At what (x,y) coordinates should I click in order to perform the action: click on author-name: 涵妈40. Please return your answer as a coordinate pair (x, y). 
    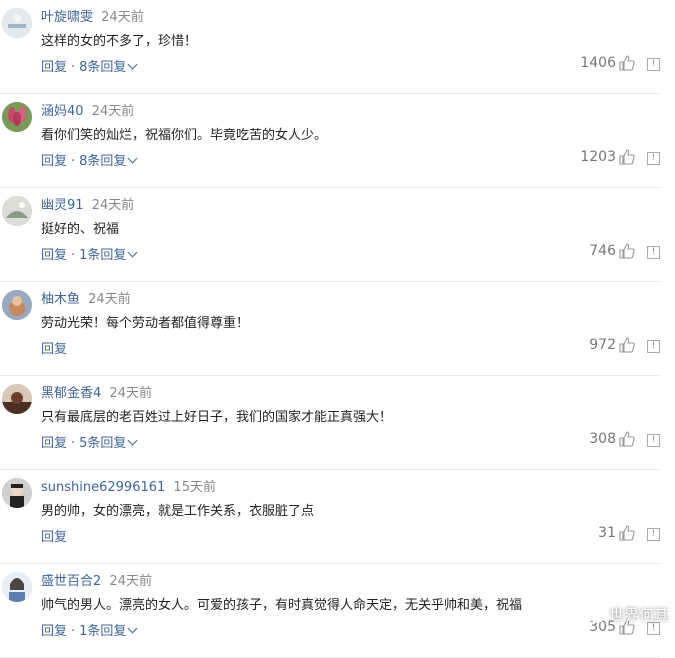
    Looking at the image, I should click on (62, 111).